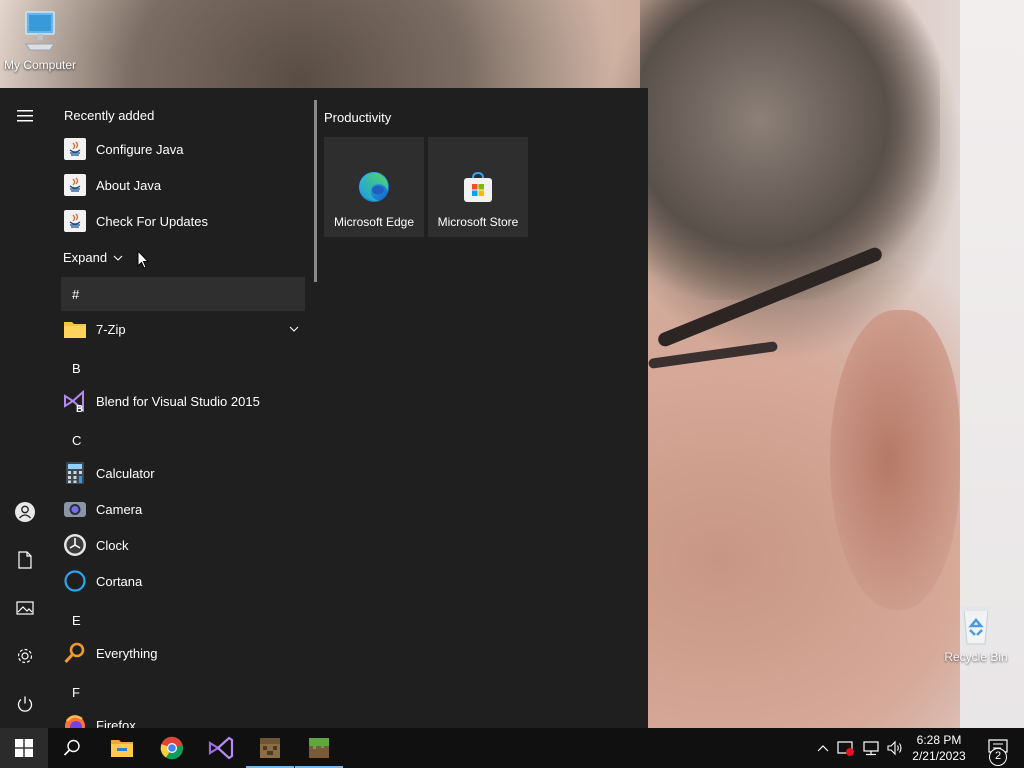 The height and width of the screenshot is (768, 1024). I want to click on network-icon, so click(871, 748).